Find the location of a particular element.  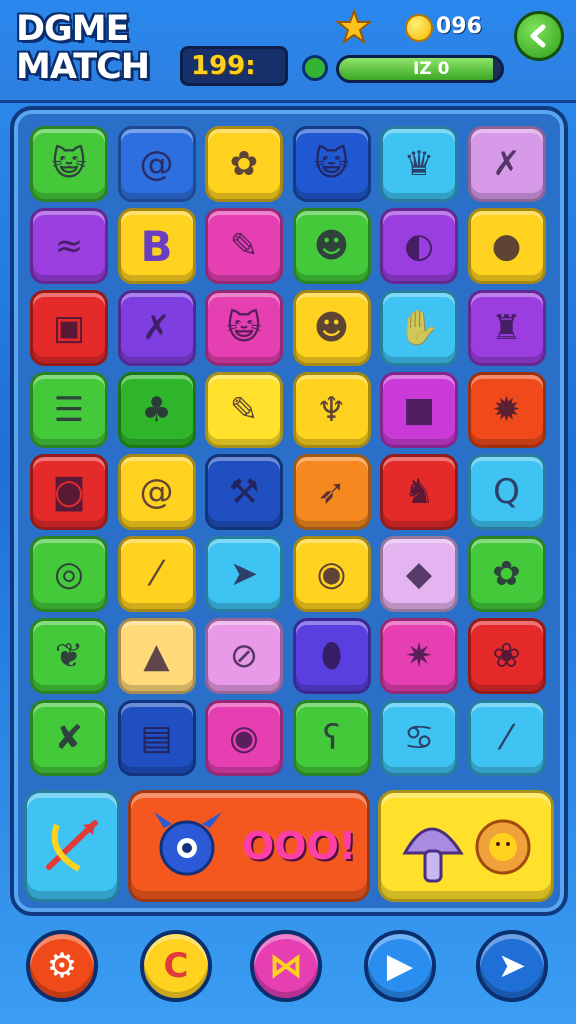

game-title: DGME MATCH is located at coordinates (96, 48).